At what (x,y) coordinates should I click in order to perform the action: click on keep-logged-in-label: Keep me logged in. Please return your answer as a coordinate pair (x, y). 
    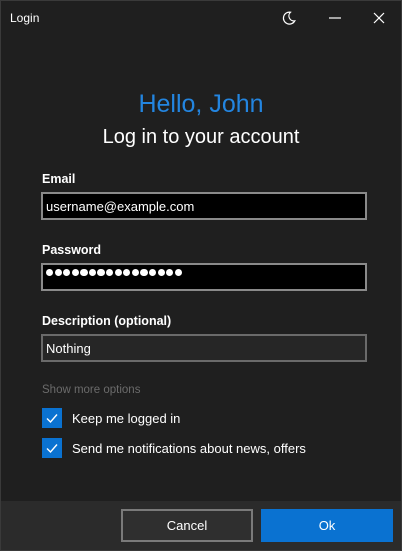
    Looking at the image, I should click on (126, 418).